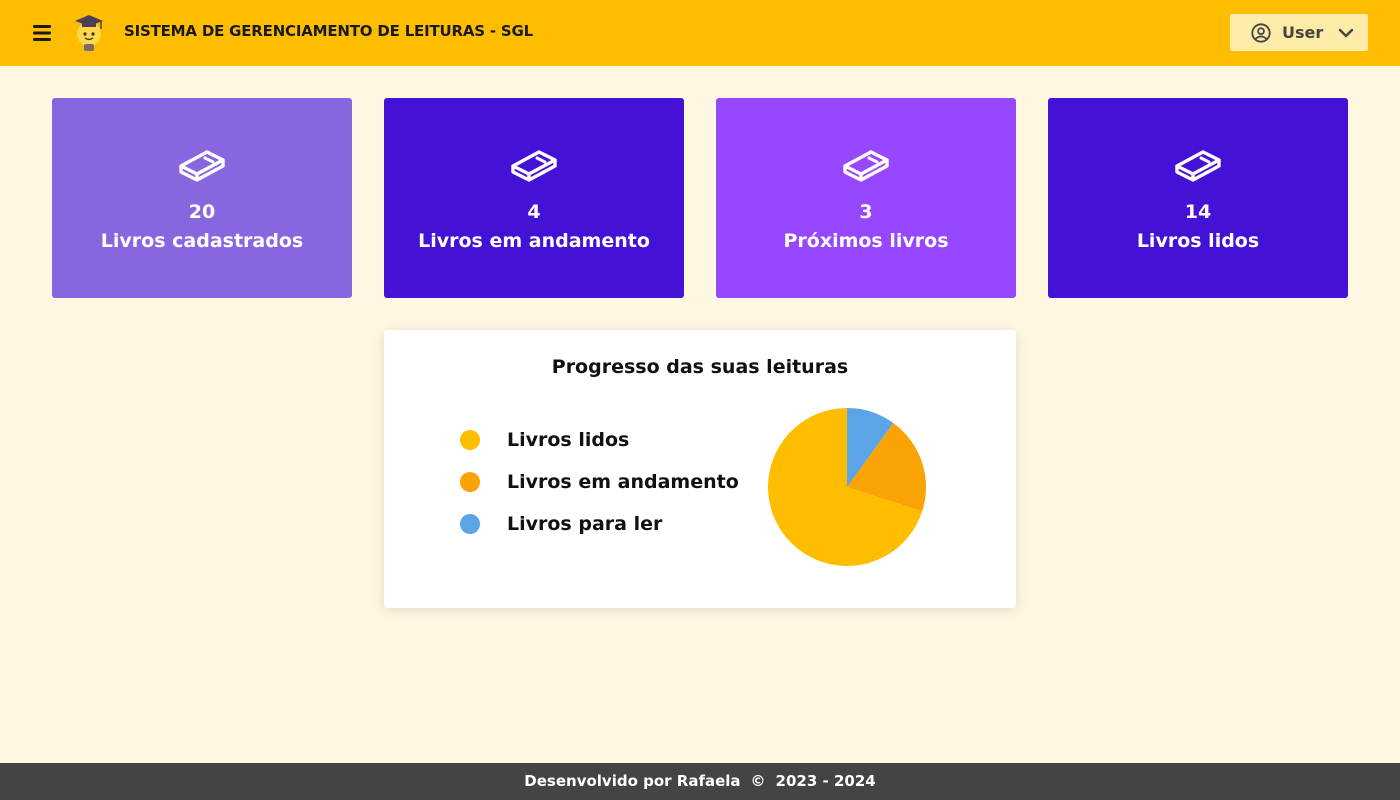  What do you see at coordinates (202, 212) in the screenshot?
I see `card-count: 20` at bounding box center [202, 212].